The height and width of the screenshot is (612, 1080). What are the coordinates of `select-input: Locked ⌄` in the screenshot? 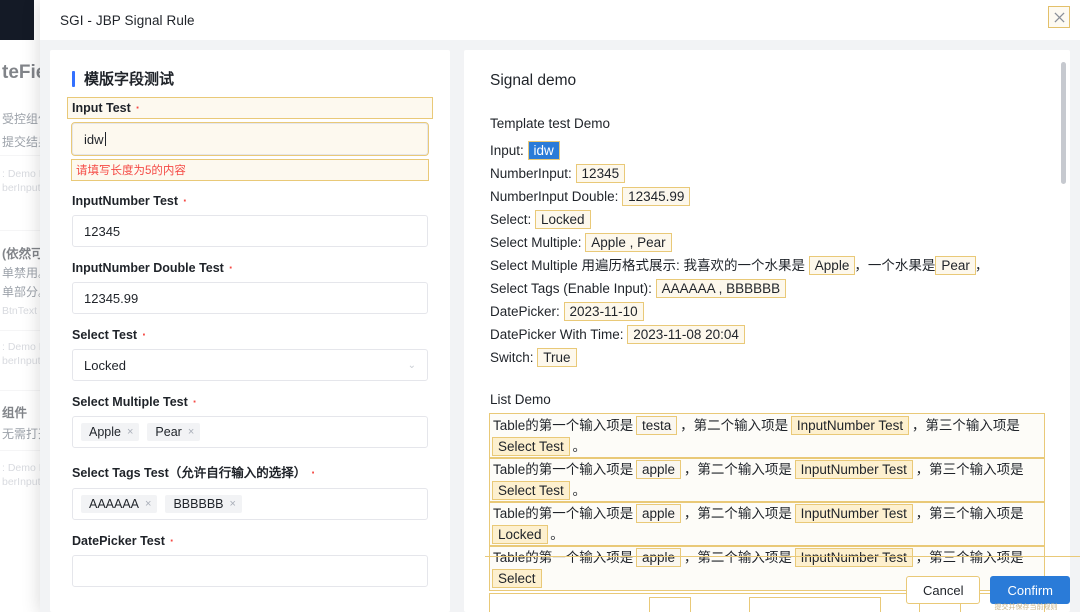 It's located at (250, 365).